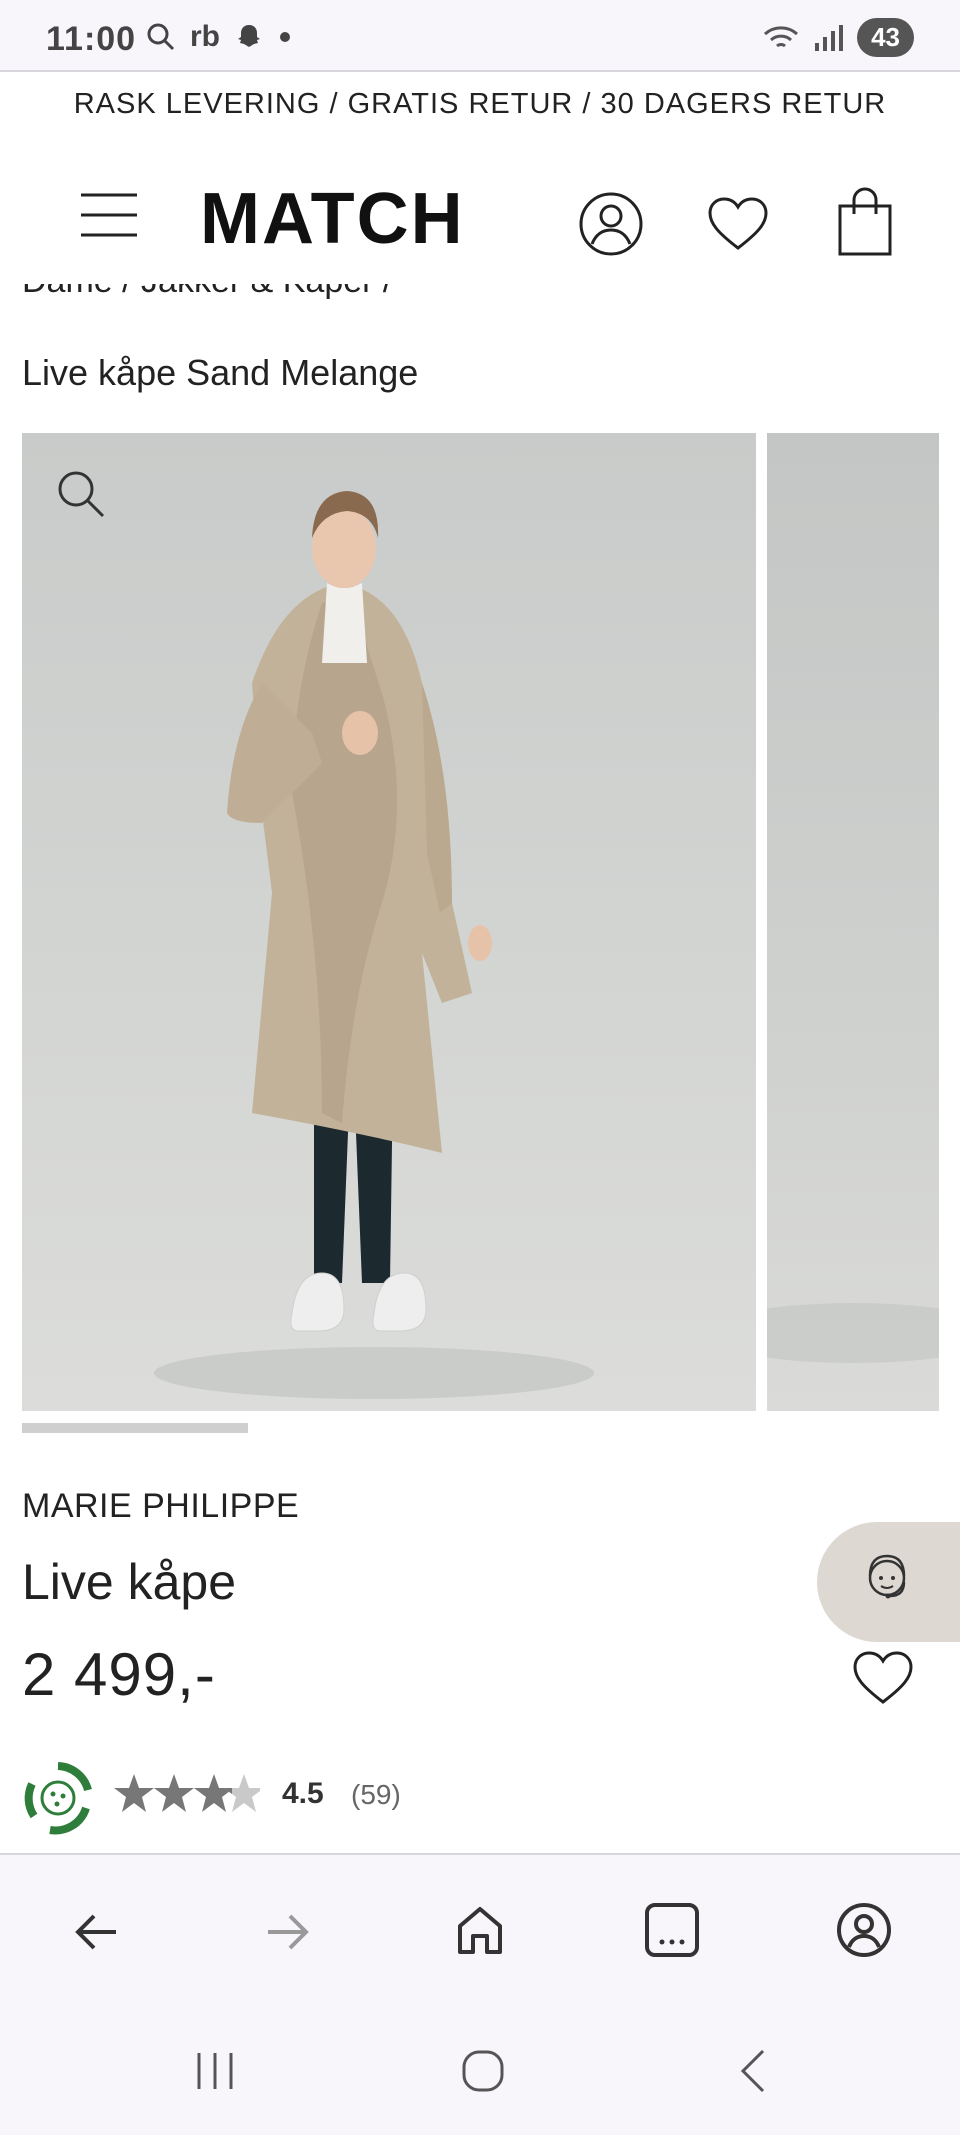 This screenshot has height=2135, width=960. Describe the element at coordinates (831, 922) in the screenshot. I see `product-image-next` at that location.